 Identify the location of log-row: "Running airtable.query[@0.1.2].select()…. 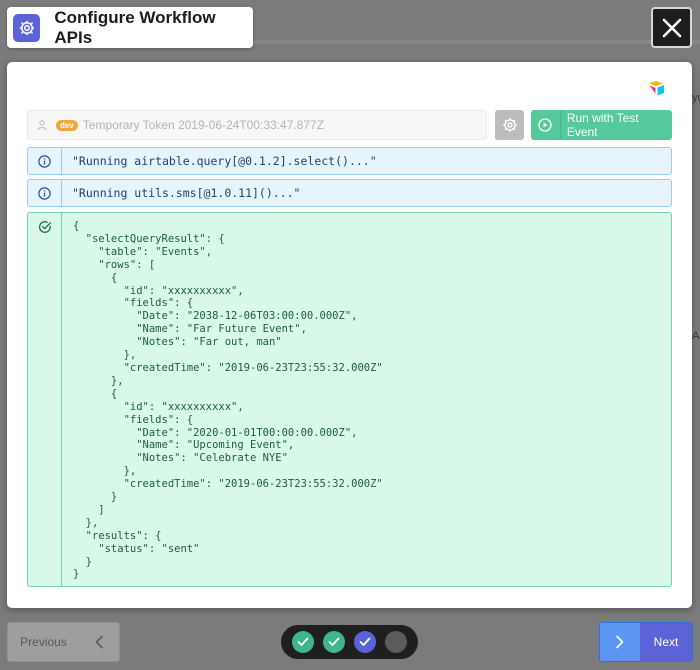
(349, 161).